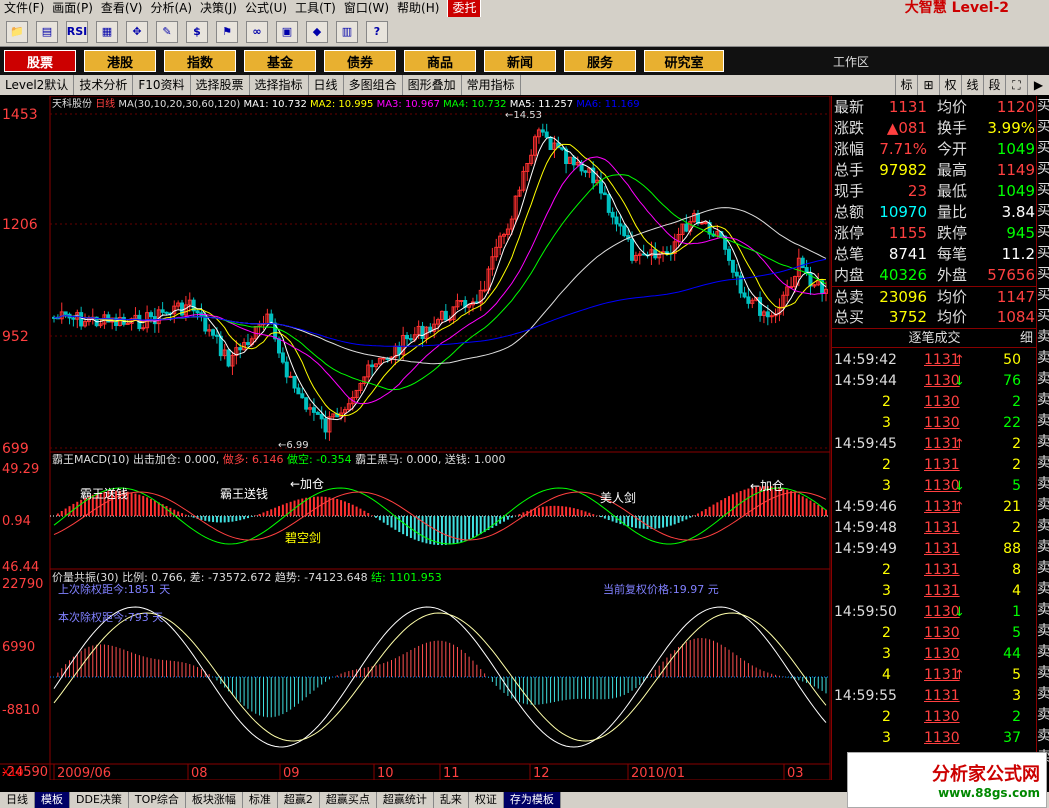 The width and height of the screenshot is (1049, 808). I want to click on grid-icon: ▦, so click(107, 31).